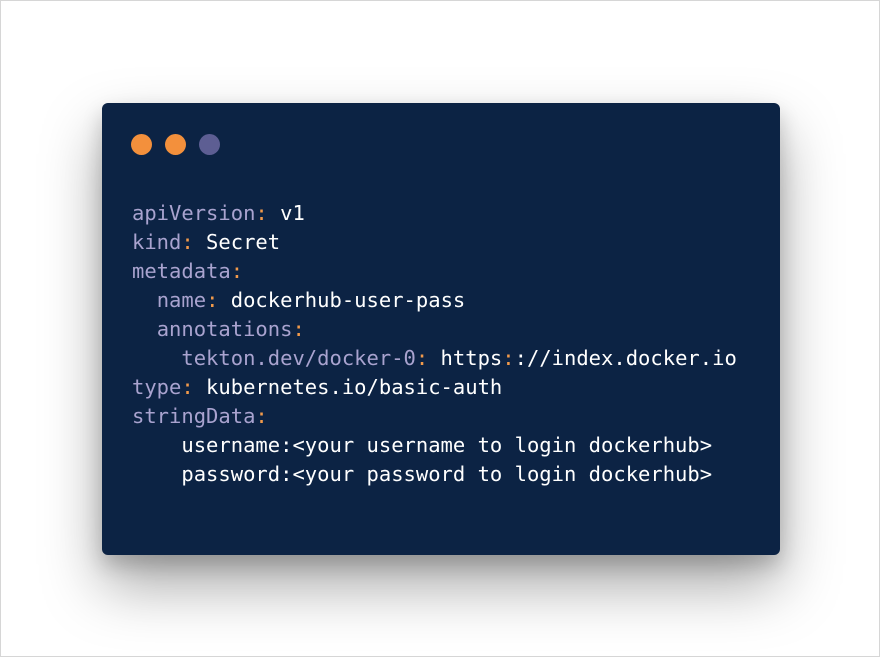 Image resolution: width=880 pixels, height=657 pixels. I want to click on code-line-kind: kind: Secret, so click(434, 242).